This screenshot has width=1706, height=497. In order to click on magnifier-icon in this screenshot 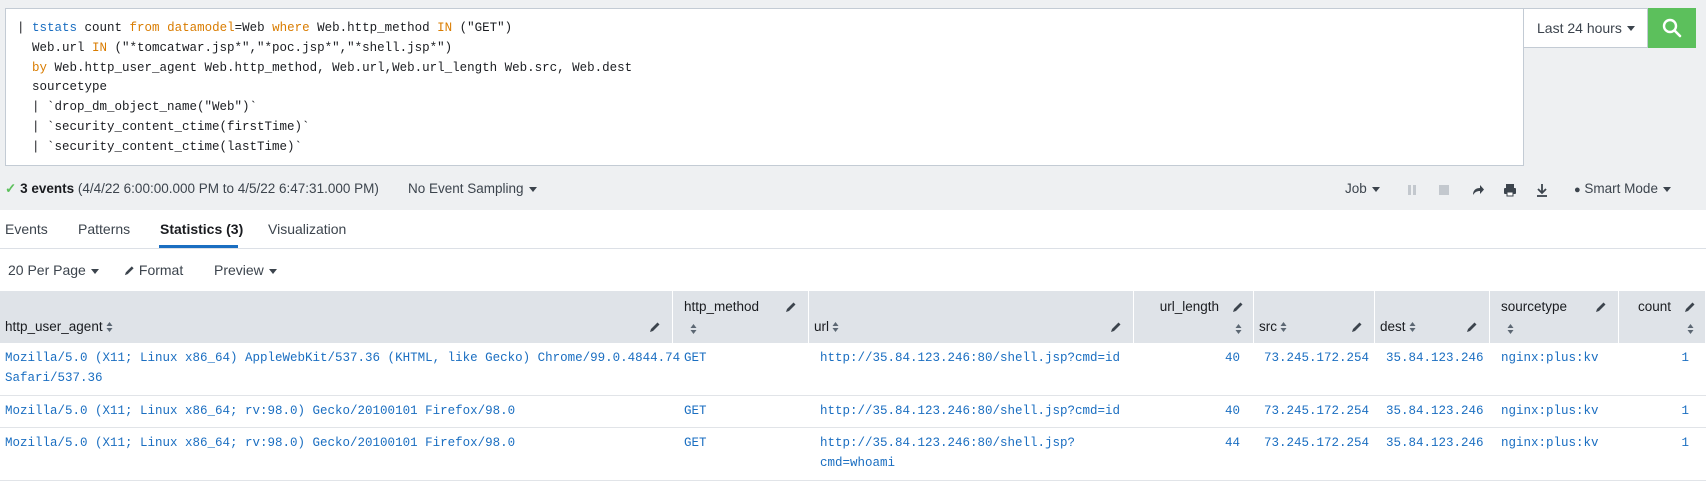, I will do `click(1672, 28)`.